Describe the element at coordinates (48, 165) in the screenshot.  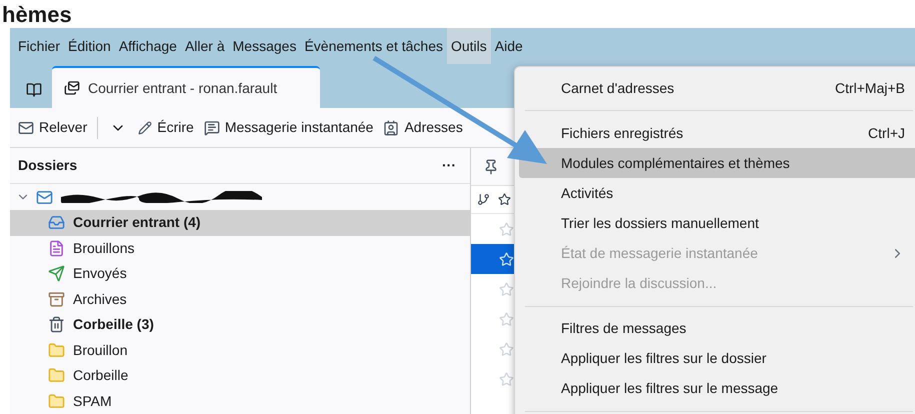
I see `pane-title: Dossiers` at that location.